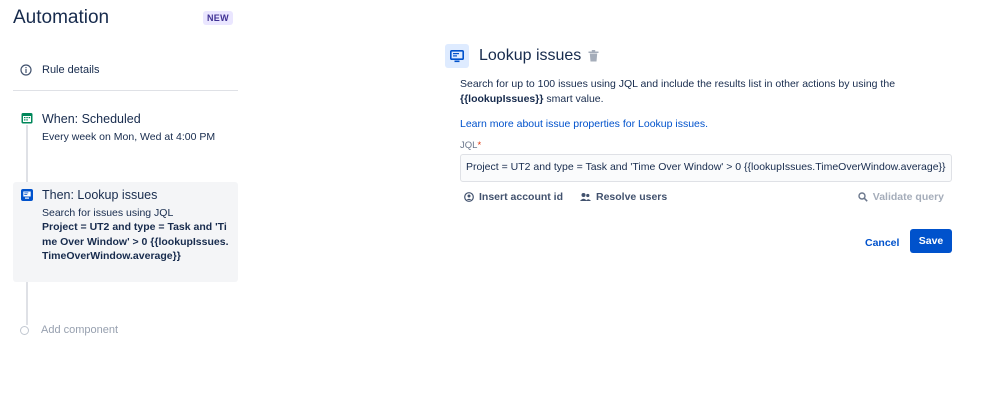  I want to click on trash-icon, so click(593, 56).